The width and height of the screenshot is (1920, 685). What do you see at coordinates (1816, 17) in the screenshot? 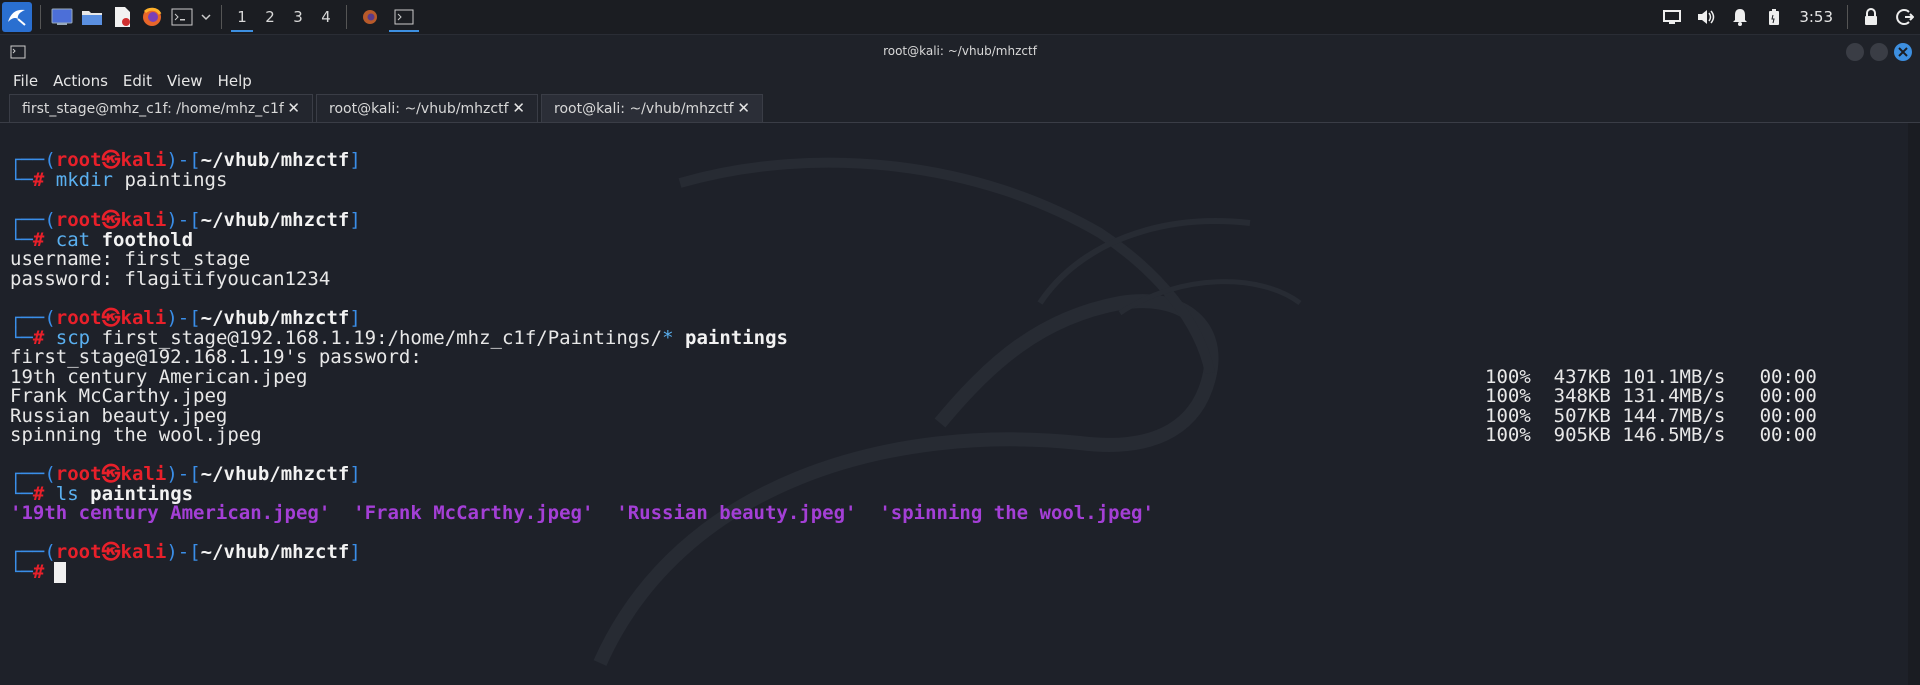
I see `clock: 3:53` at bounding box center [1816, 17].